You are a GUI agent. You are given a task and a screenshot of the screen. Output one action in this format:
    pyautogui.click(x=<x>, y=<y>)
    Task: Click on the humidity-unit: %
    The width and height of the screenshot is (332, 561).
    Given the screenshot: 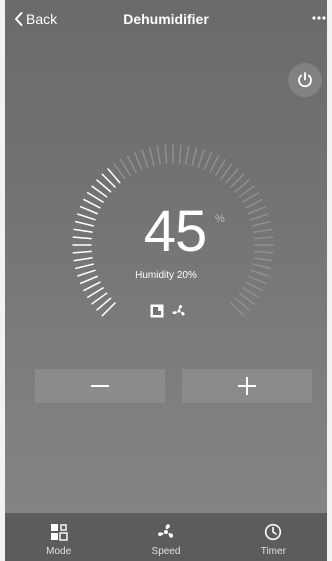 What is the action you would take?
    pyautogui.click(x=220, y=219)
    